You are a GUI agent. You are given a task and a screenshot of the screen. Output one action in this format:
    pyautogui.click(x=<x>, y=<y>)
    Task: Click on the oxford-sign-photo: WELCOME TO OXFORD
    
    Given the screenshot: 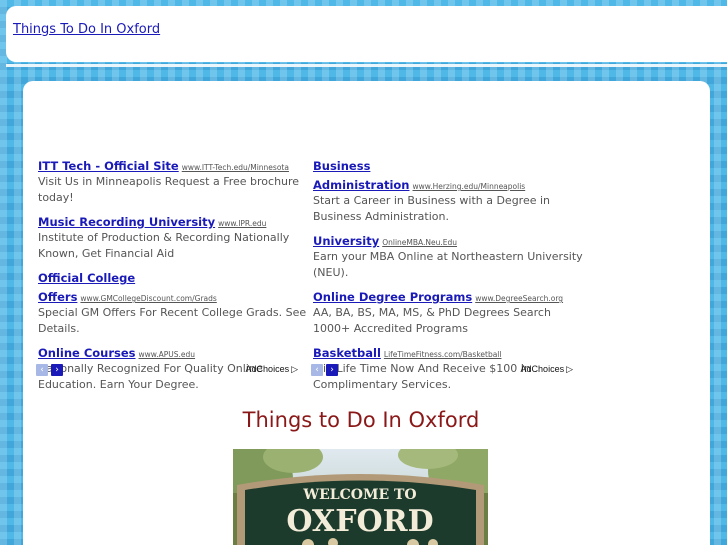 What is the action you would take?
    pyautogui.click(x=360, y=497)
    